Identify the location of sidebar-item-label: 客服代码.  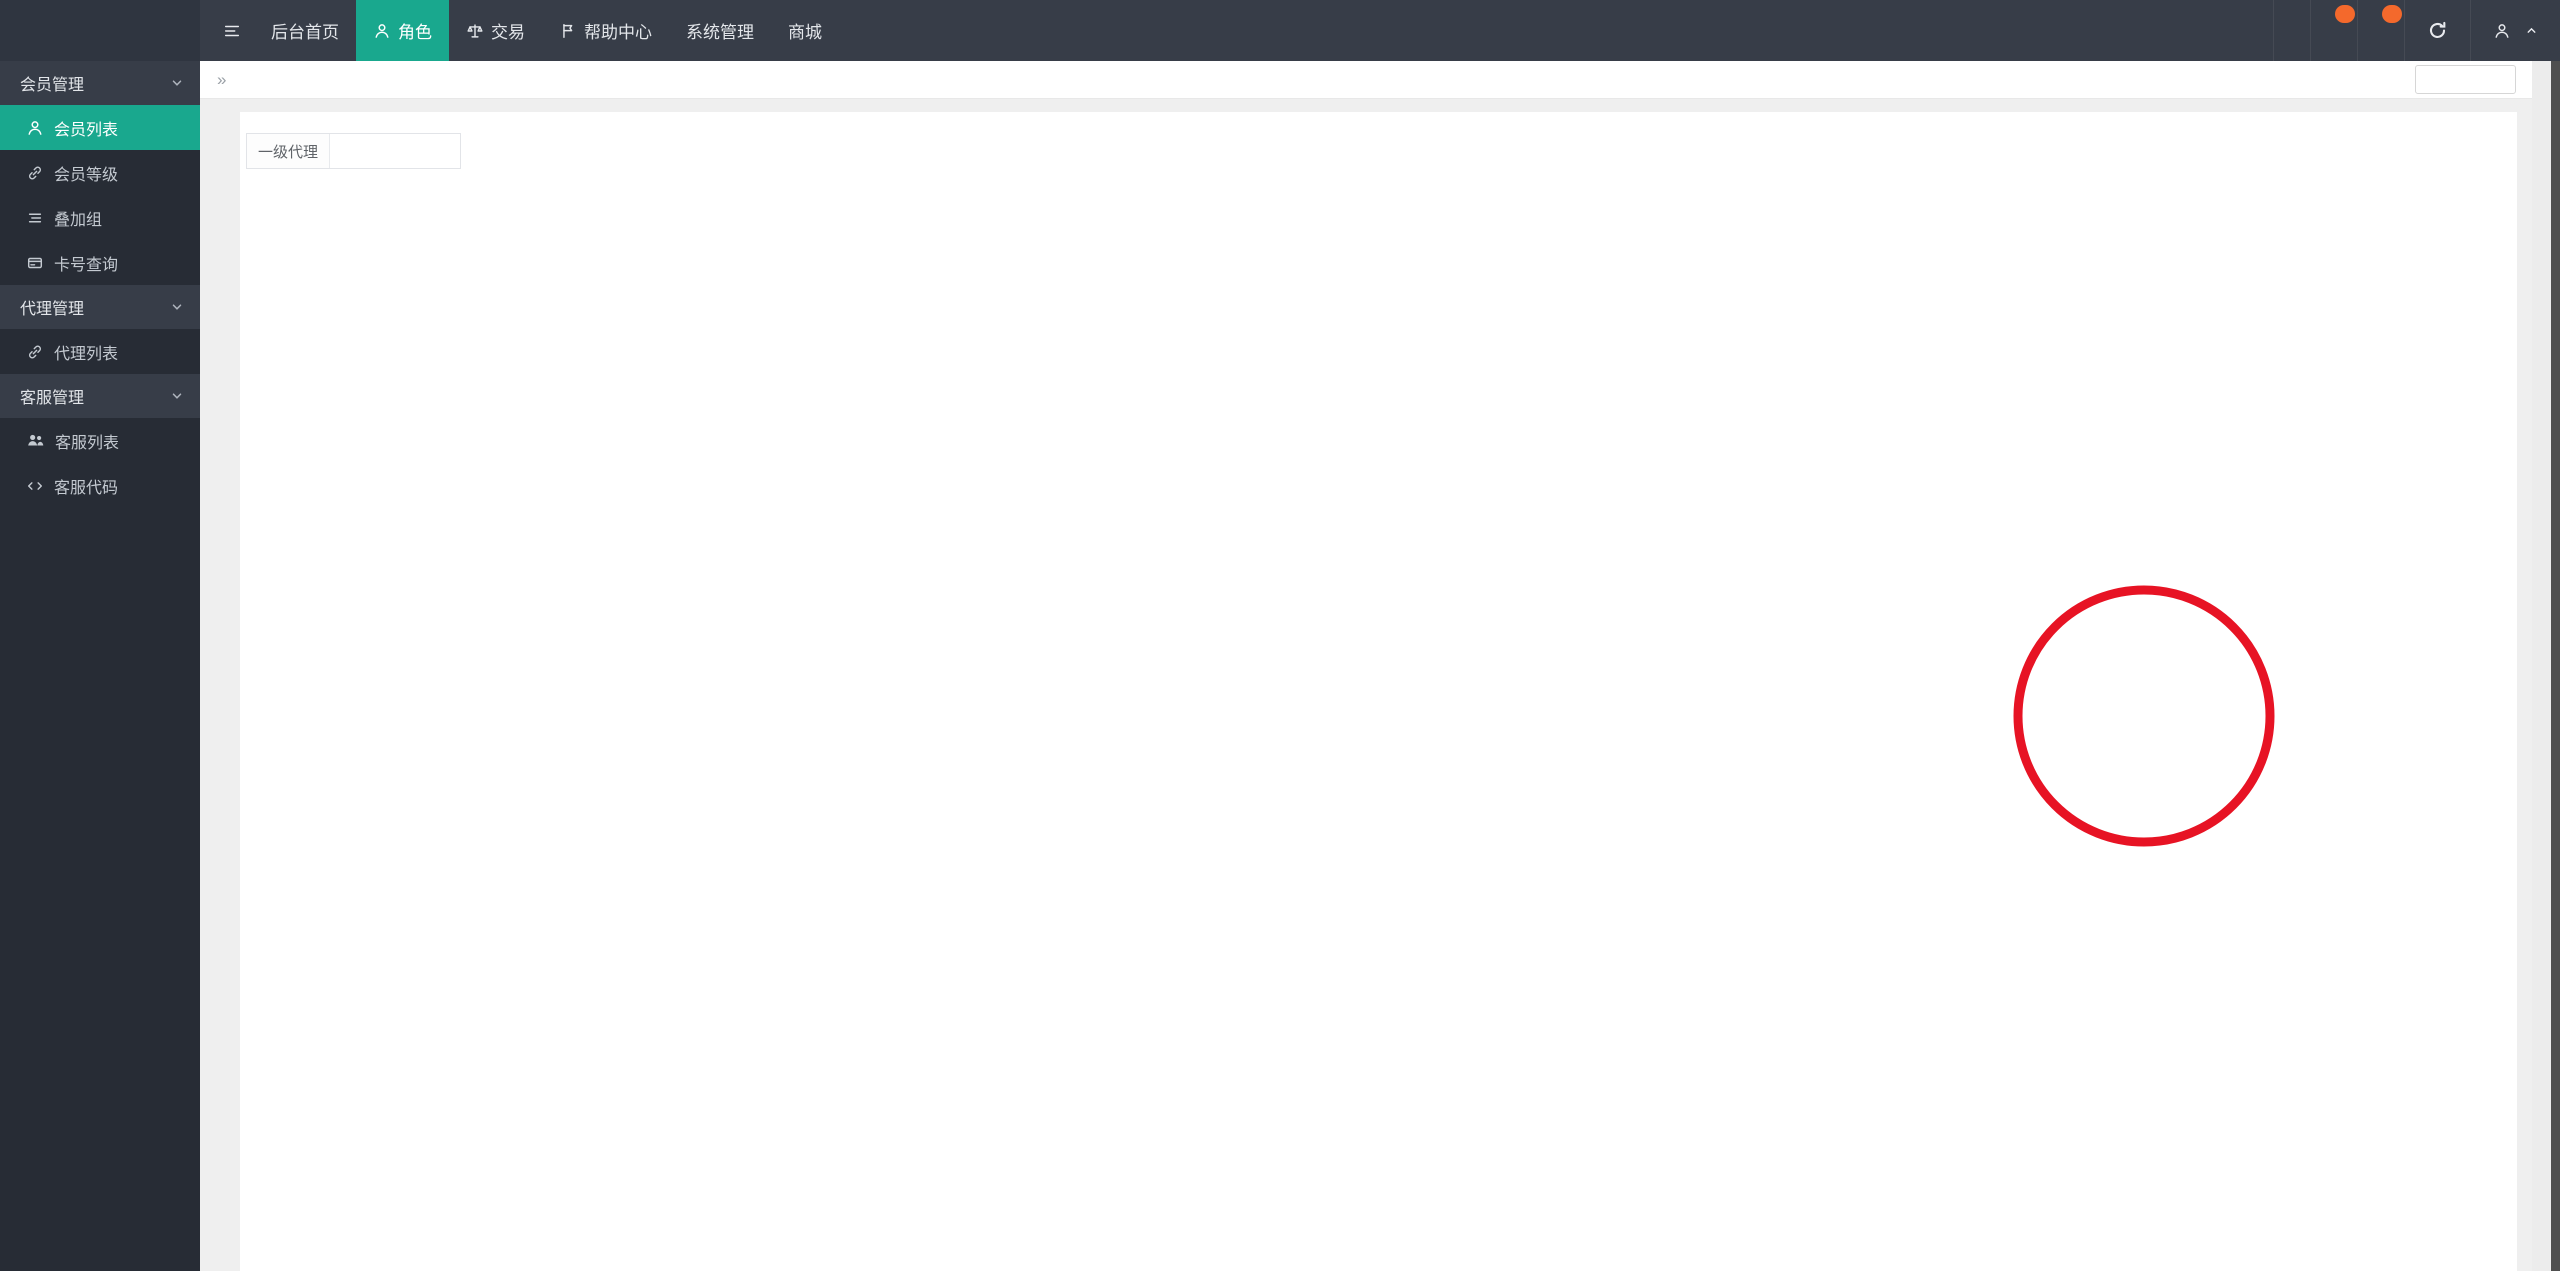
(86, 488).